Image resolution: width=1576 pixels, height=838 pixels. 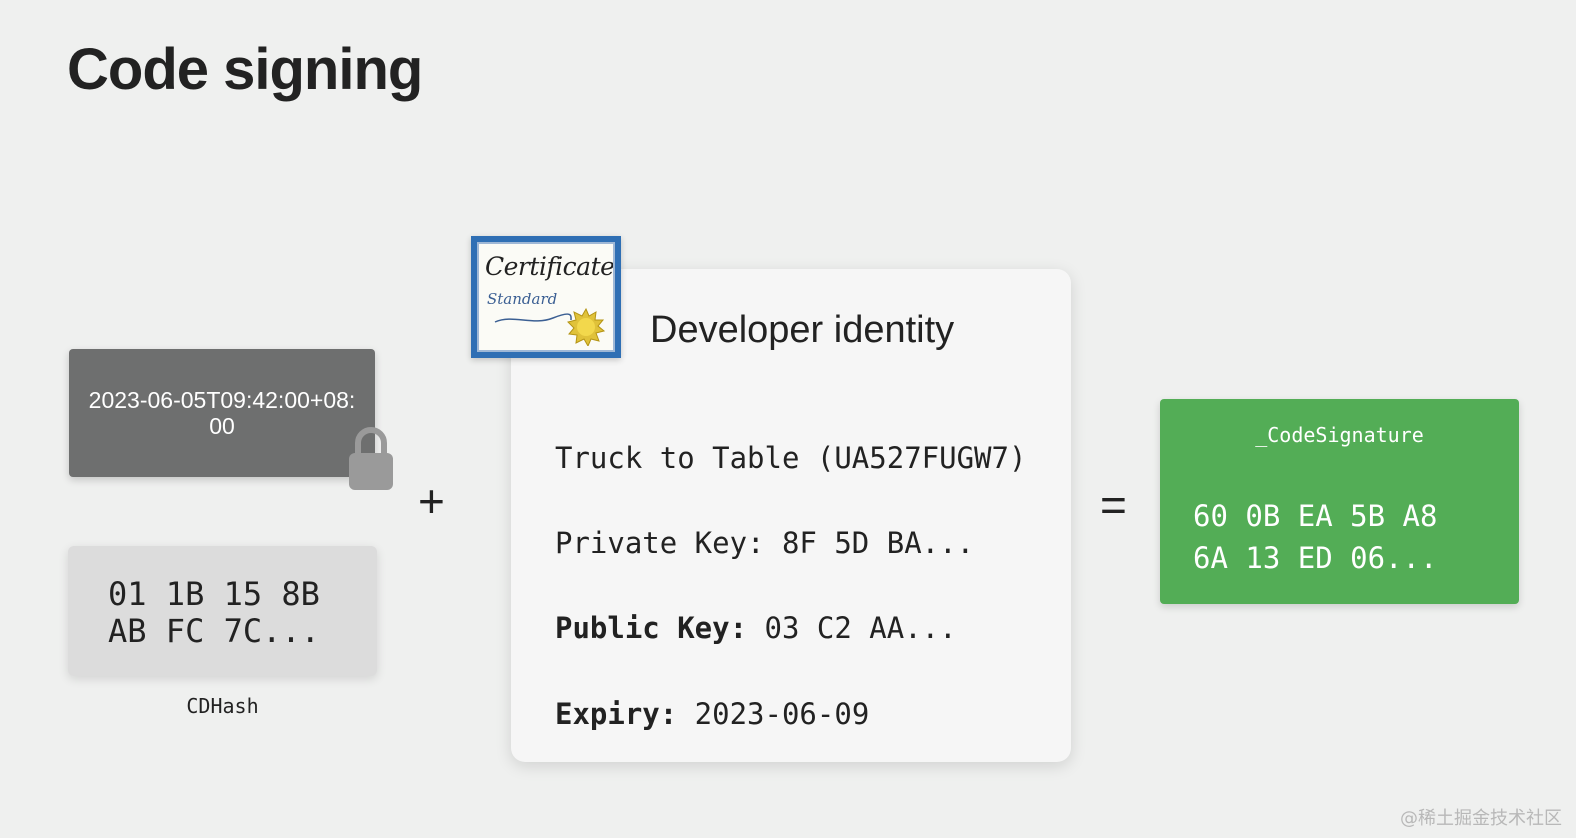 I want to click on expiry-label: Expiry:, so click(x=616, y=714).